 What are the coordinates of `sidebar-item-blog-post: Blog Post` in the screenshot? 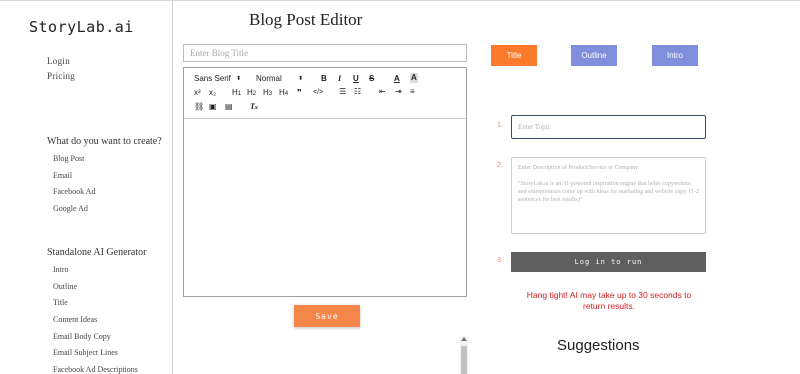 It's located at (68, 158).